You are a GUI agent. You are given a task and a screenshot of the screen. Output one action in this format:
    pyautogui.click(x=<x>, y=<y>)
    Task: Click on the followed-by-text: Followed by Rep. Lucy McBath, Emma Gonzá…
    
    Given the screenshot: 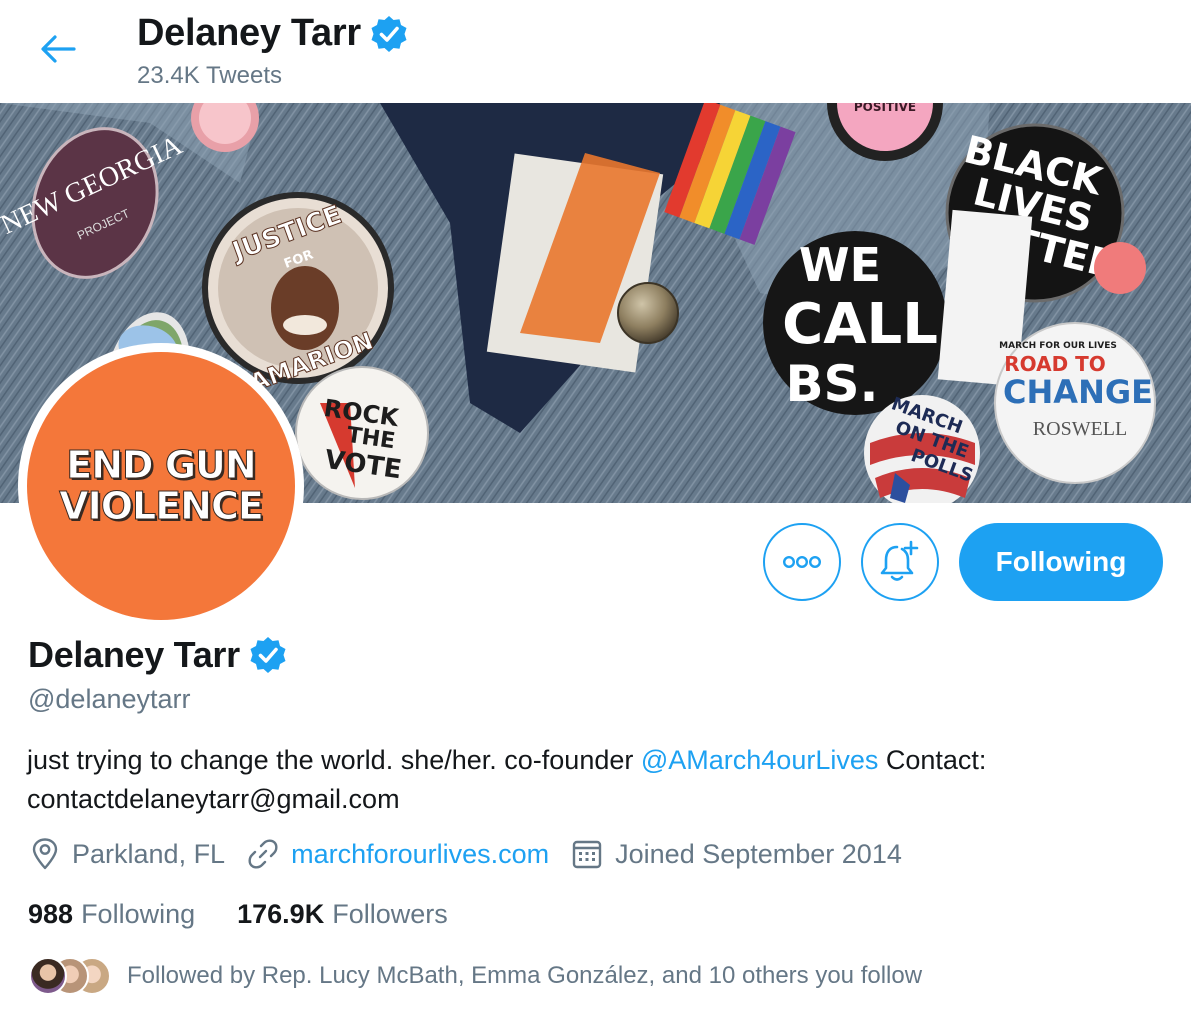 What is the action you would take?
    pyautogui.click(x=525, y=975)
    